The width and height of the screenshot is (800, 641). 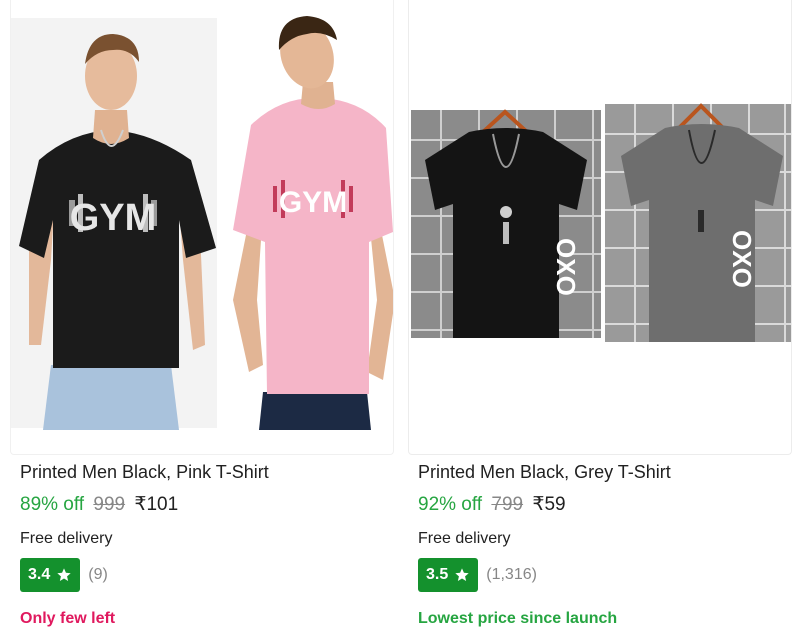 What do you see at coordinates (506, 223) in the screenshot?
I see `black-tshirt-photo: OXO` at bounding box center [506, 223].